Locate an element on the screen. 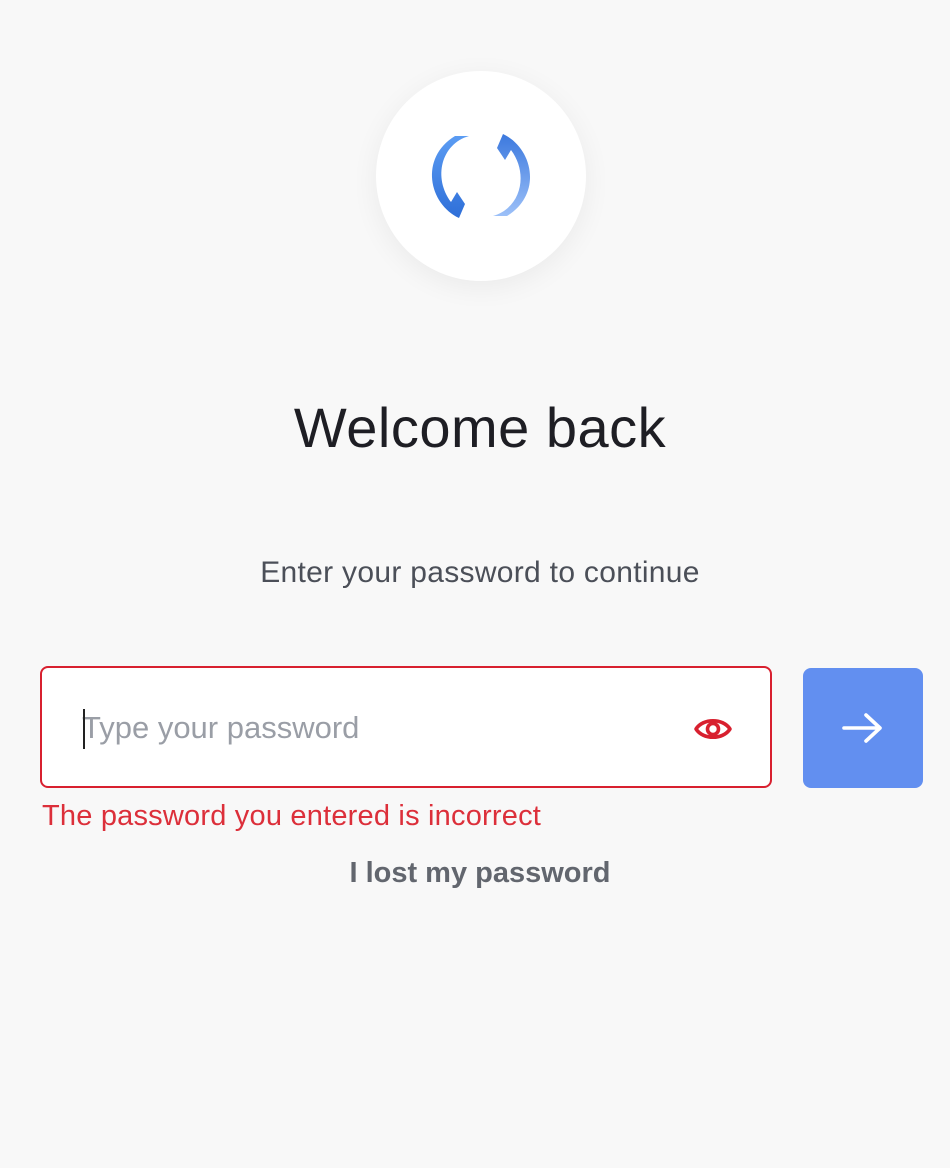  password-error-message: The password you entered is incorrect is located at coordinates (292, 816).